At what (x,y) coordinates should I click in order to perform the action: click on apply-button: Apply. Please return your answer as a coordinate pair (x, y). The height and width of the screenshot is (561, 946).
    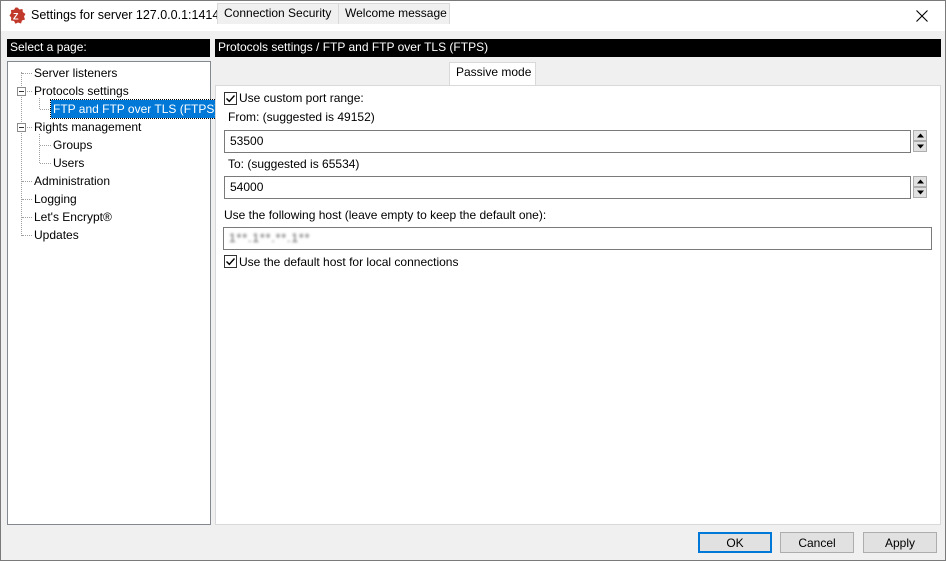
    Looking at the image, I should click on (900, 542).